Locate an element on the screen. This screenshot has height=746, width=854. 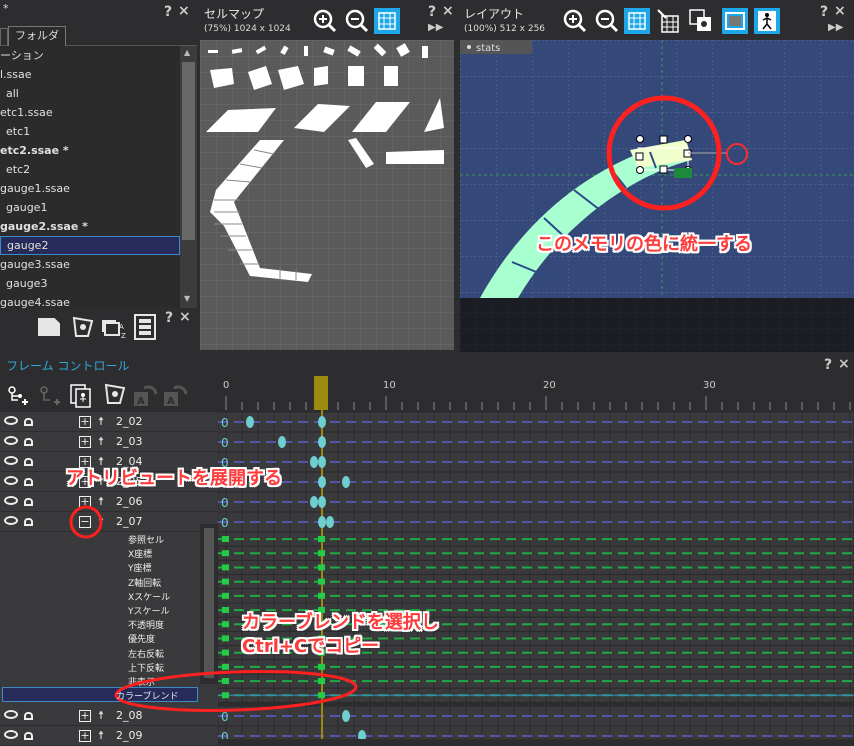
add-ssae-icon is located at coordinates (83, 327).